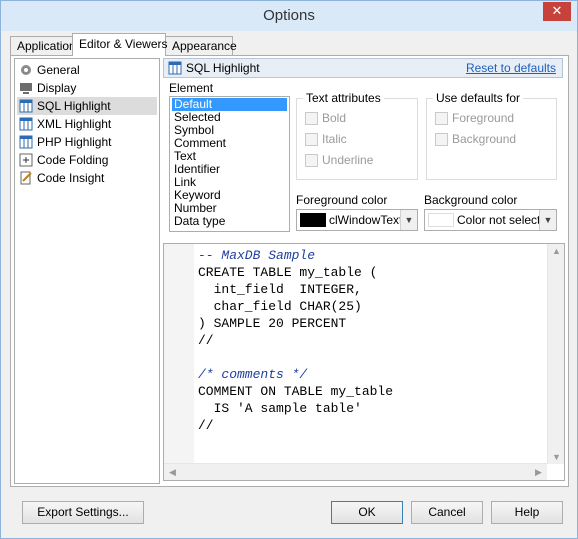  I want to click on cancel-button: Cancel, so click(447, 512).